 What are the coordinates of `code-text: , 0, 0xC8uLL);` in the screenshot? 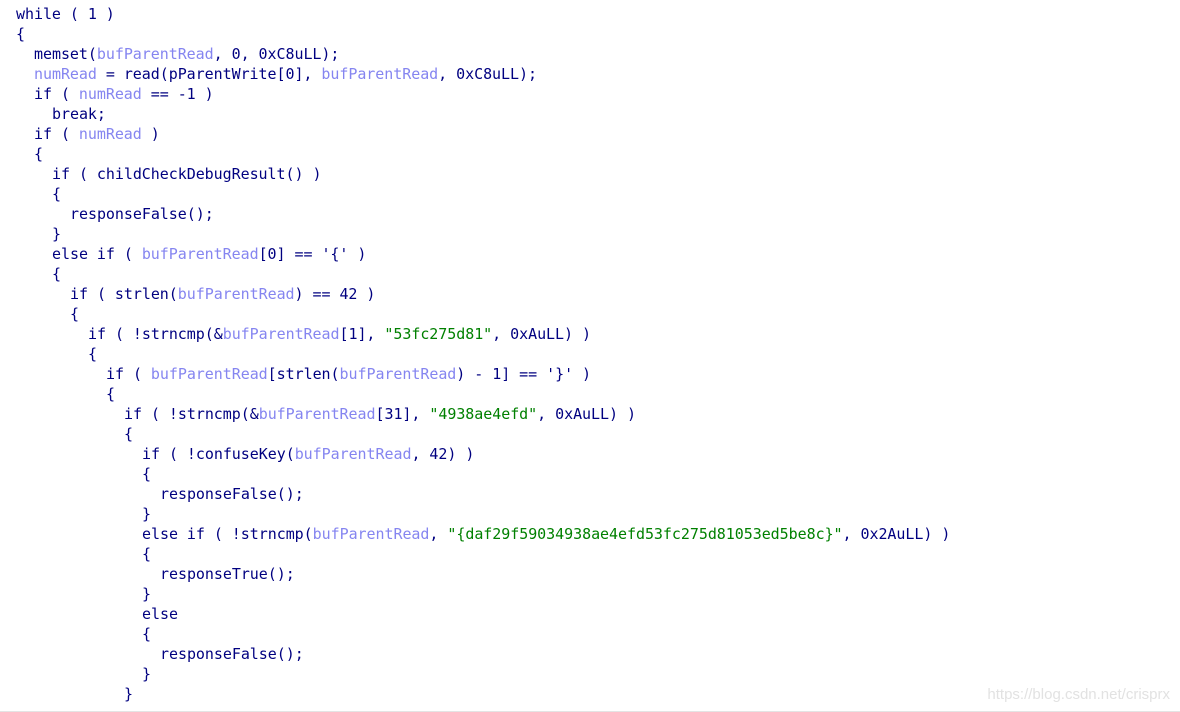 It's located at (276, 54).